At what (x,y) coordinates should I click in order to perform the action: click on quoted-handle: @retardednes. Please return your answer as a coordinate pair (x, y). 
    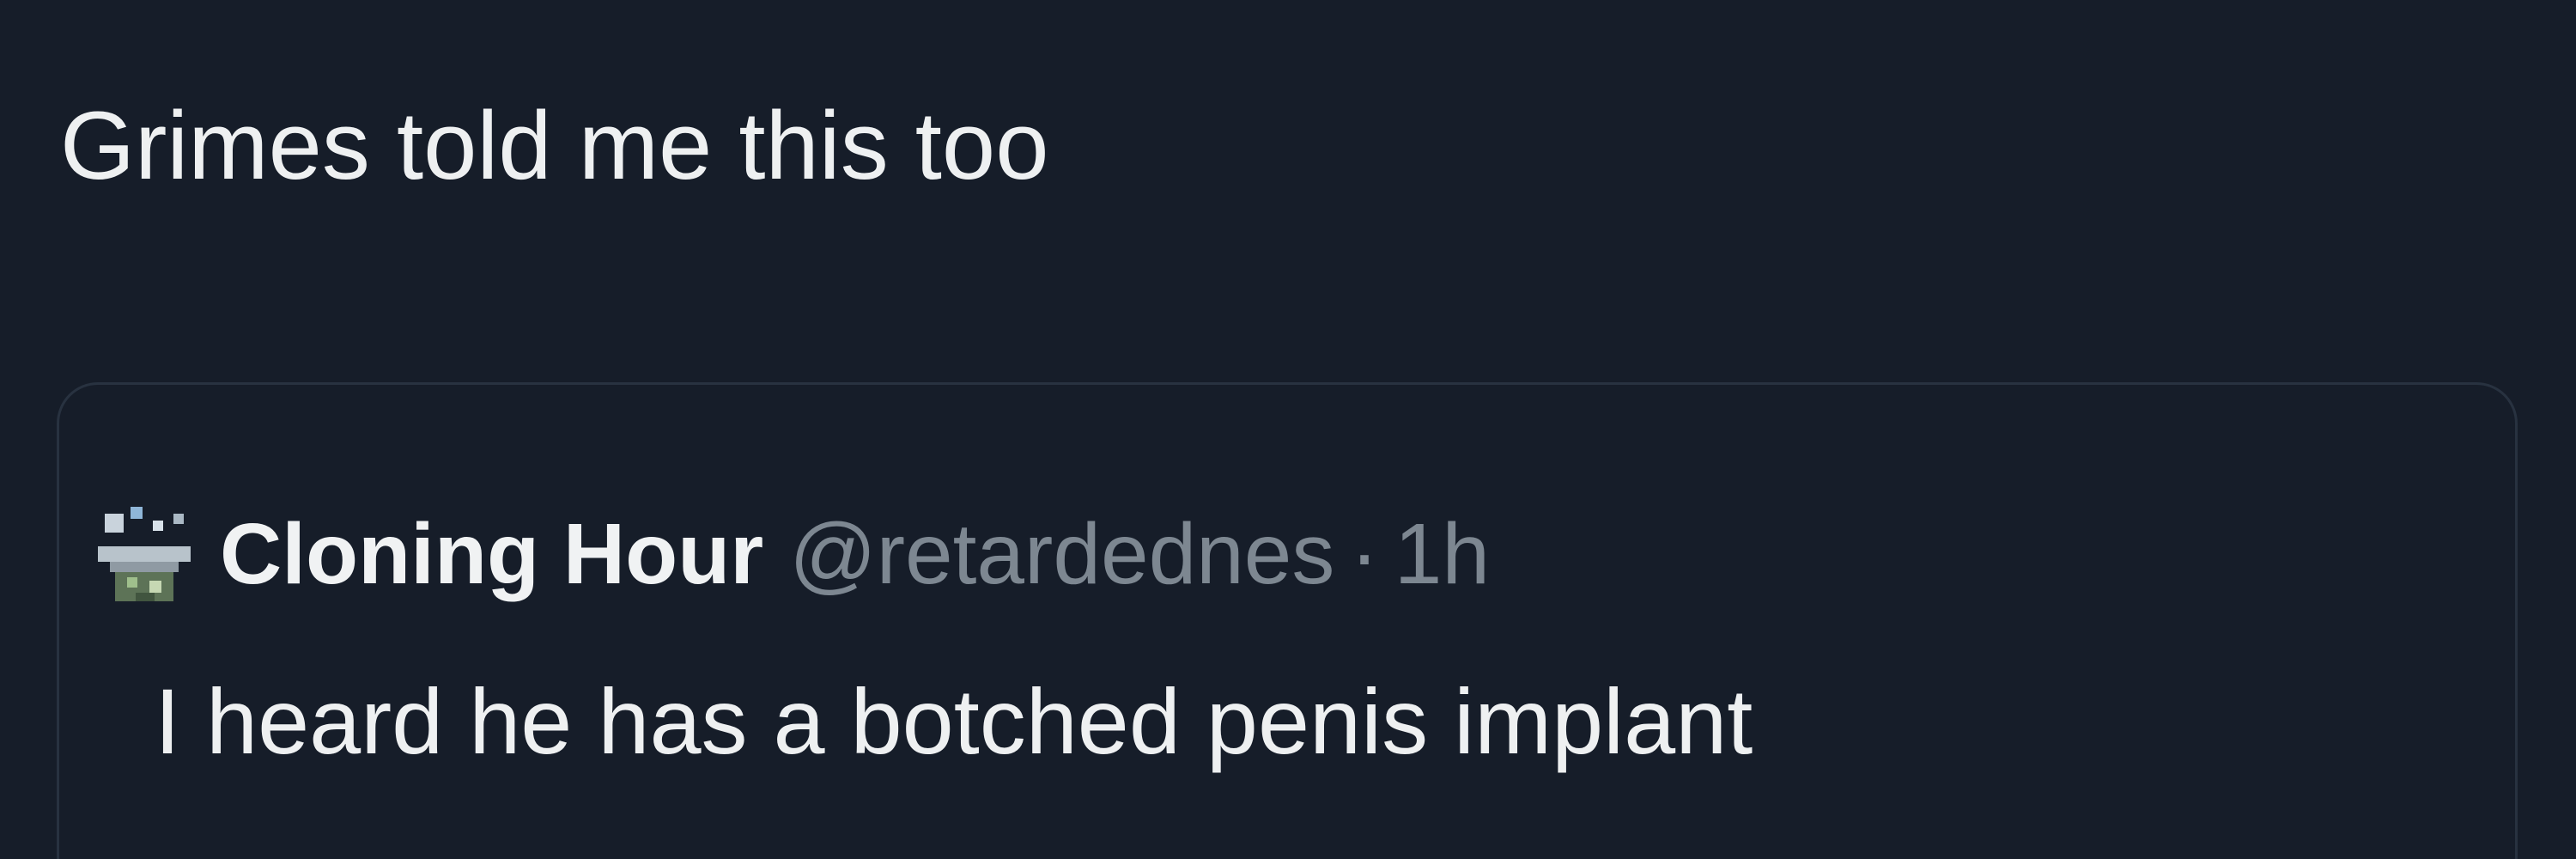
    Looking at the image, I should click on (1061, 554).